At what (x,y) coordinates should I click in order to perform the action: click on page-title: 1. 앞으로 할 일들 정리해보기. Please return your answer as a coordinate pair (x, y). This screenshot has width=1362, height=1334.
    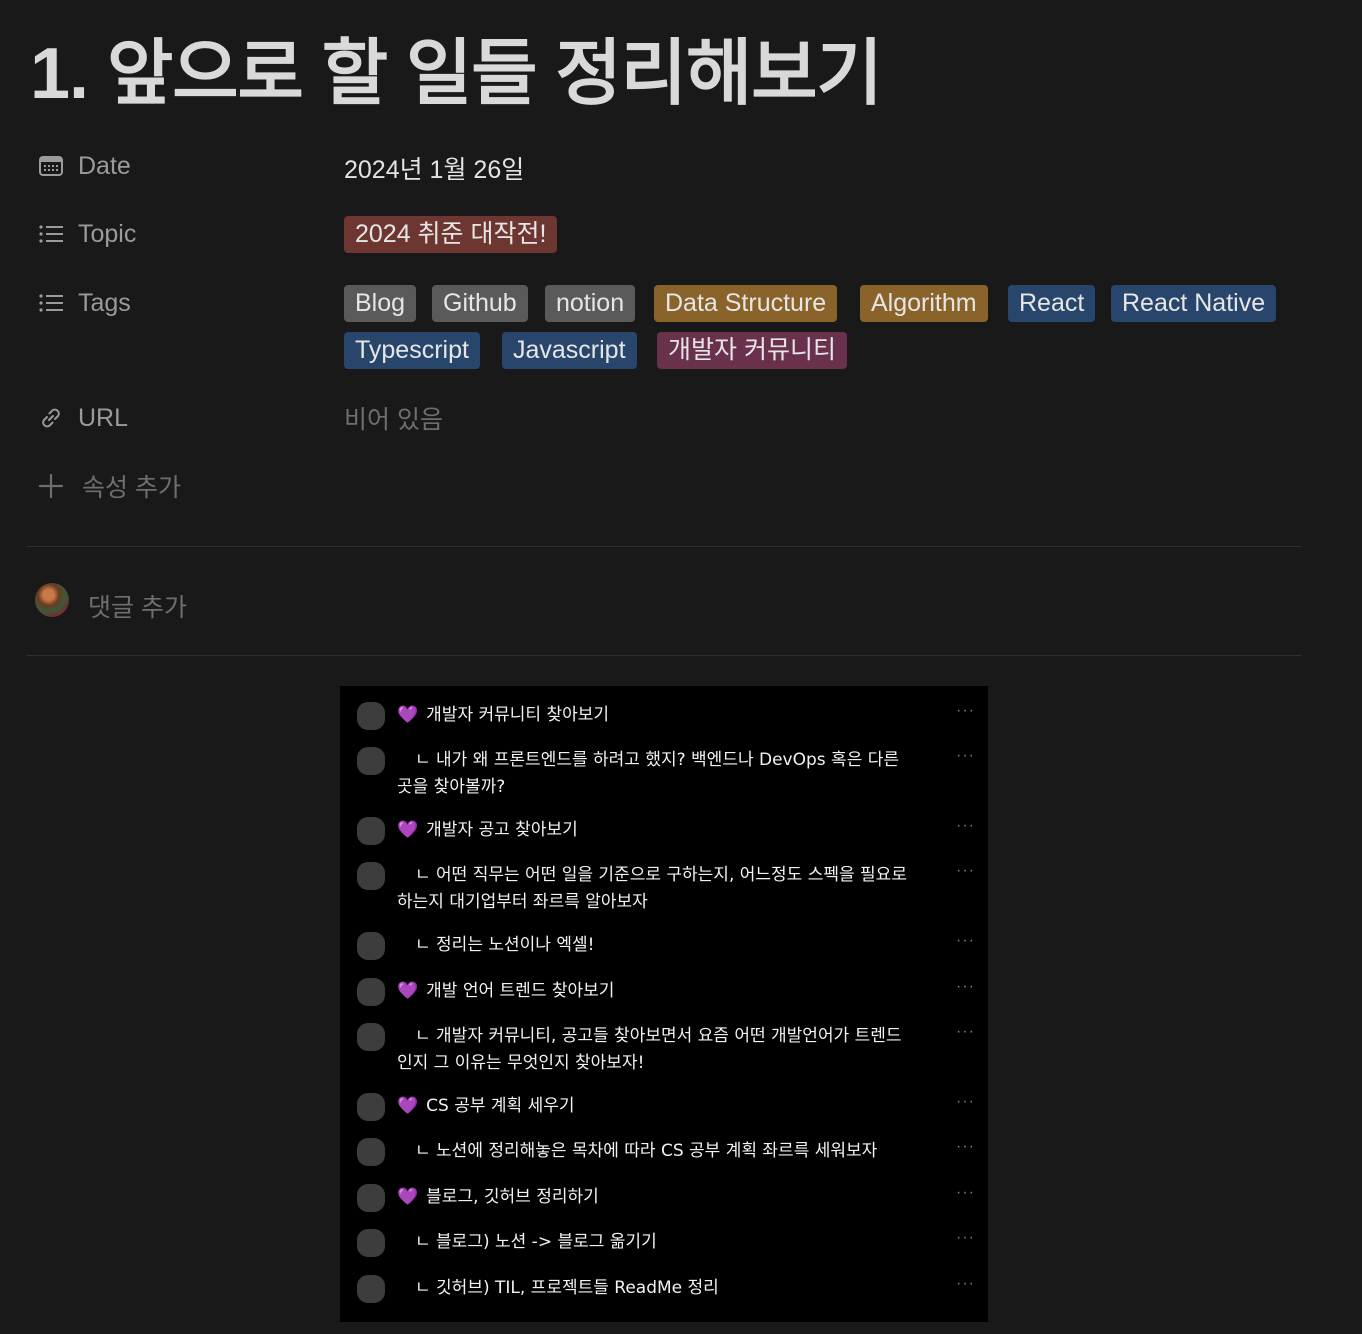
    Looking at the image, I should click on (456, 66).